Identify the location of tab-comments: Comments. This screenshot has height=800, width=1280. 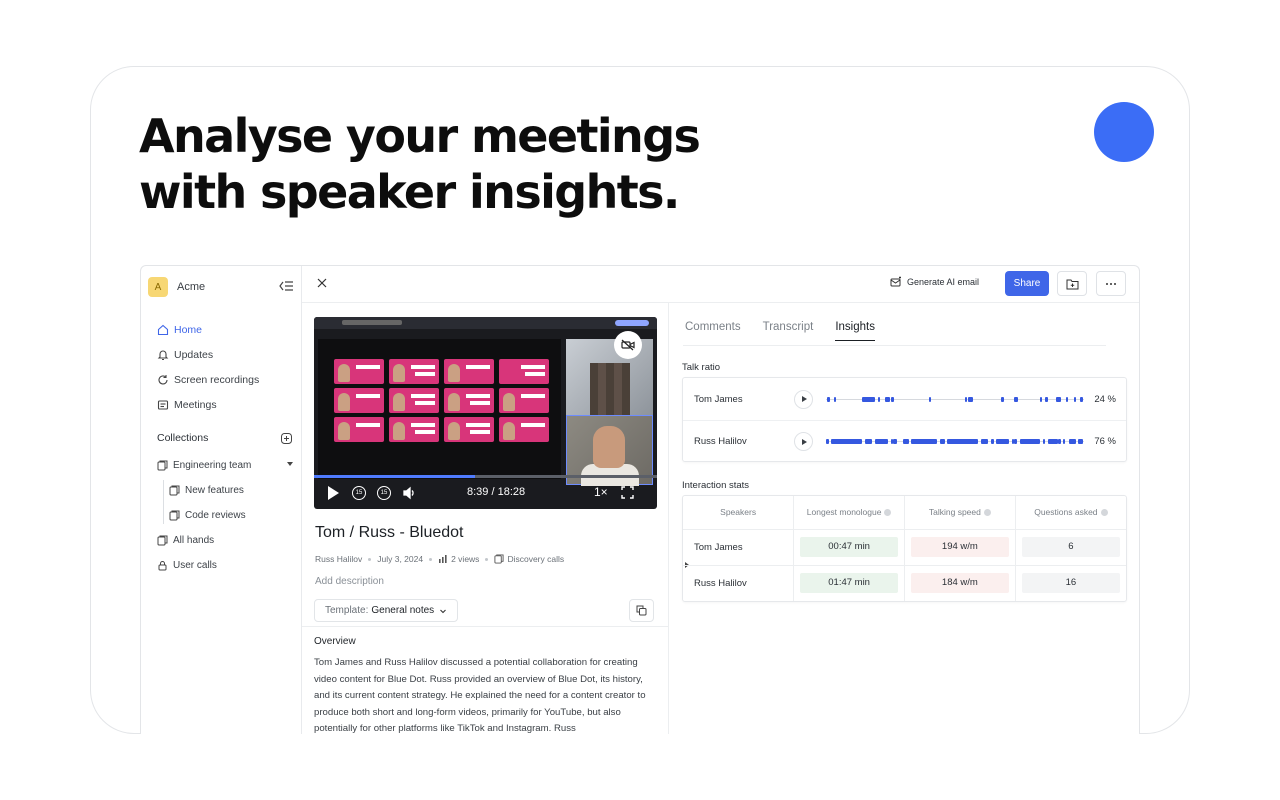
(713, 331).